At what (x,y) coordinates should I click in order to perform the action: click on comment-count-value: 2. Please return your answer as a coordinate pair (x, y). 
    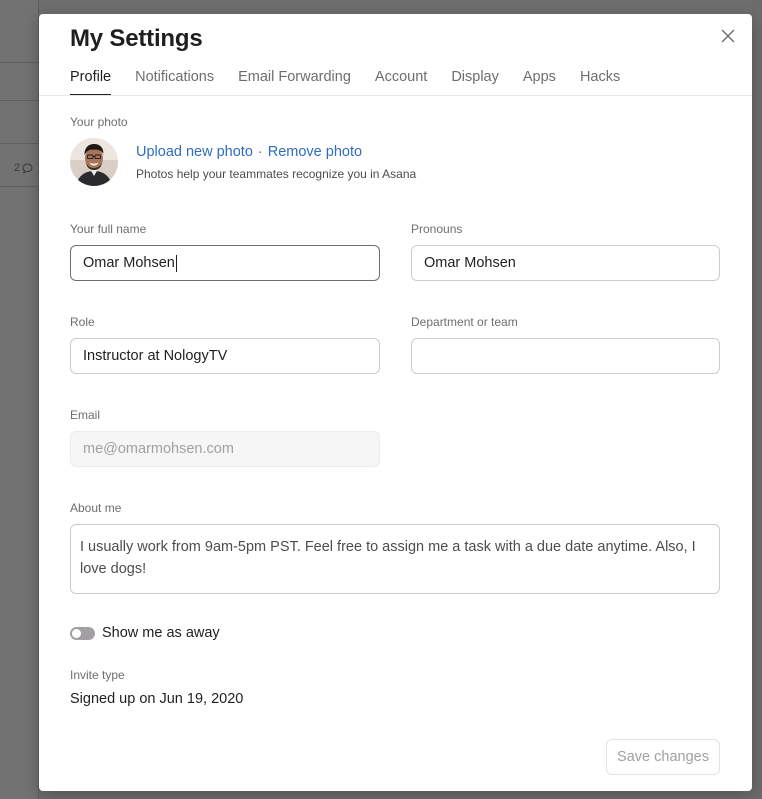
    Looking at the image, I should click on (17, 168).